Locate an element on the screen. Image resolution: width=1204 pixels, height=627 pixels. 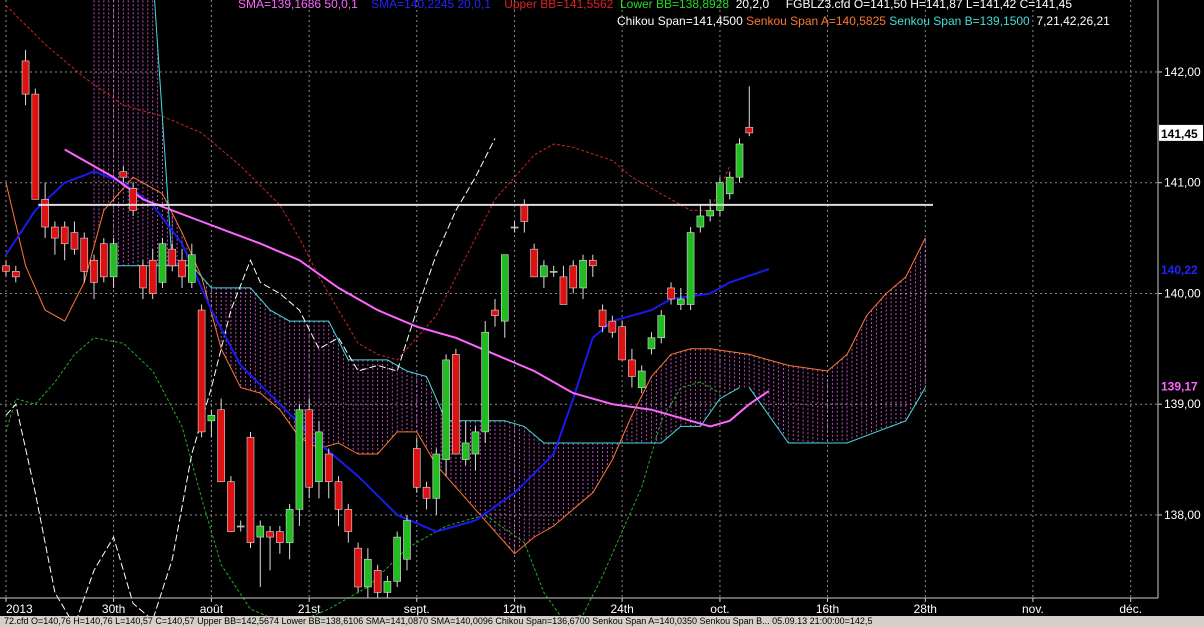
x-tick-label: 16th is located at coordinates (827, 609).